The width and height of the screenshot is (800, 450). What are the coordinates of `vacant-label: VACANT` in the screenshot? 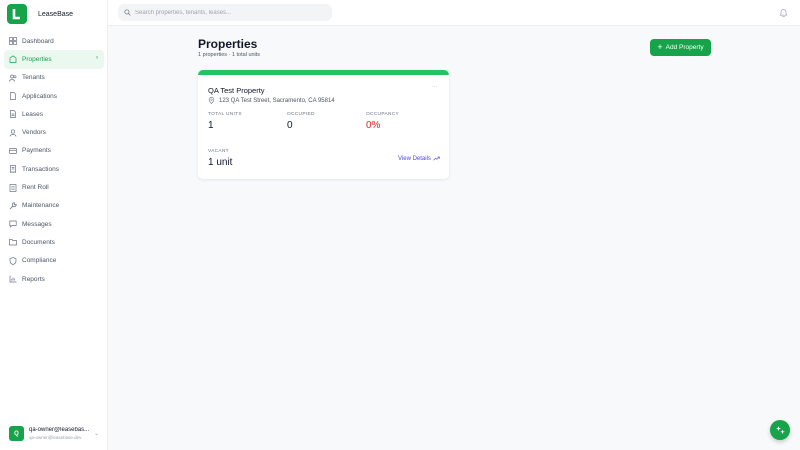 It's located at (218, 151).